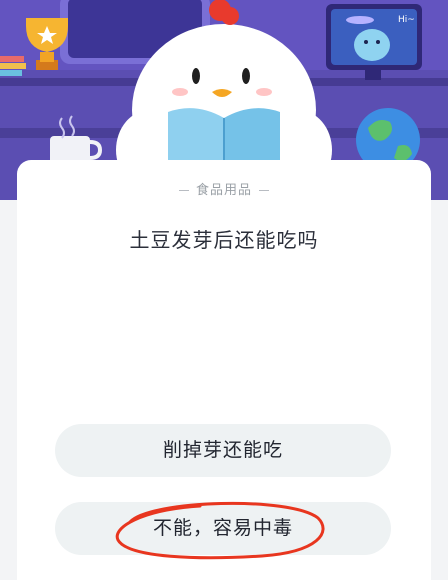  I want to click on left-dash, so click(183, 190).